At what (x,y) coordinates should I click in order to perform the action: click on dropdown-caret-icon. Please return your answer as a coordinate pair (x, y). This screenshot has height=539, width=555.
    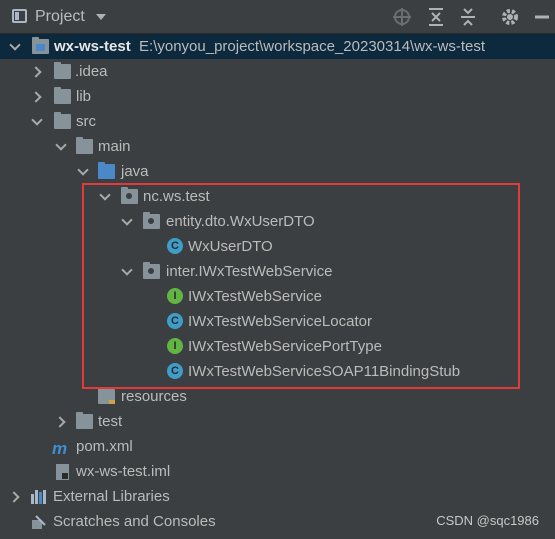
    Looking at the image, I should click on (101, 17).